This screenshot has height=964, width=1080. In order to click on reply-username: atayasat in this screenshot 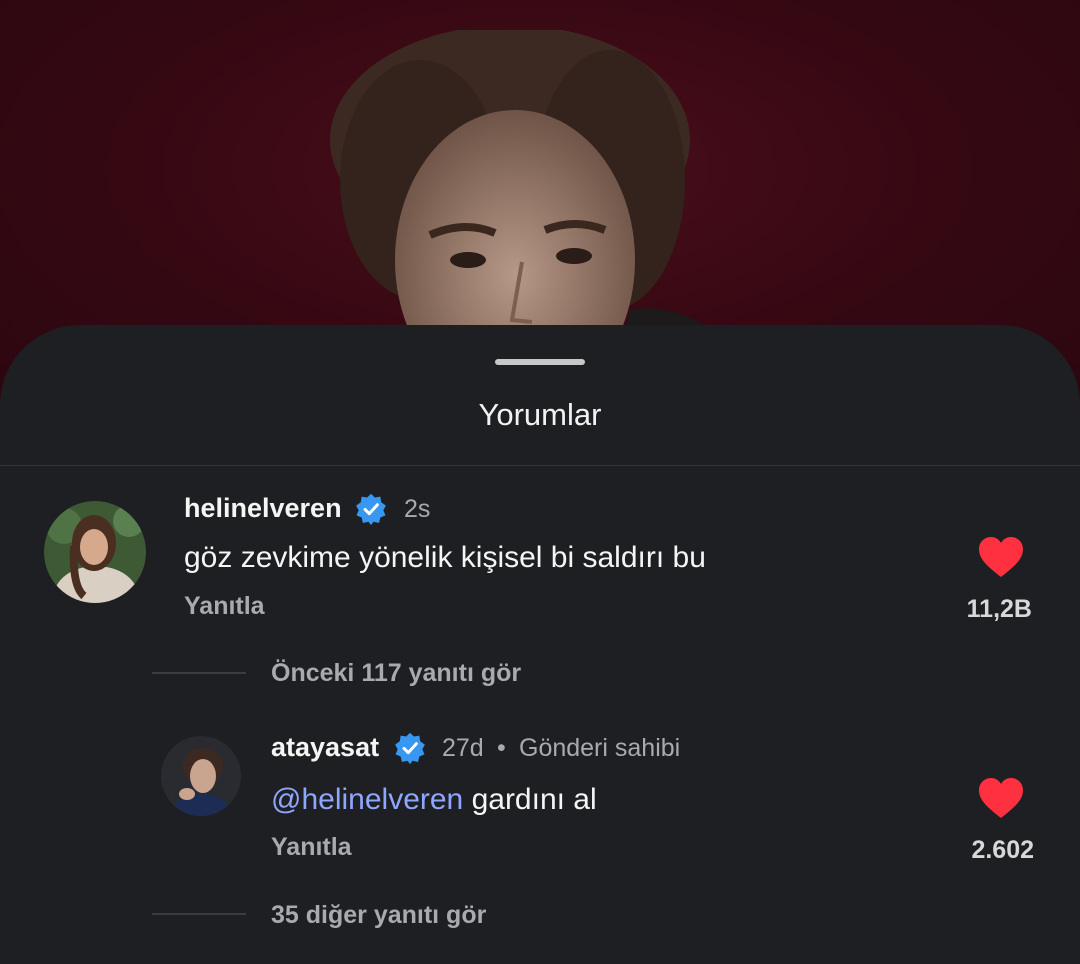, I will do `click(325, 747)`.